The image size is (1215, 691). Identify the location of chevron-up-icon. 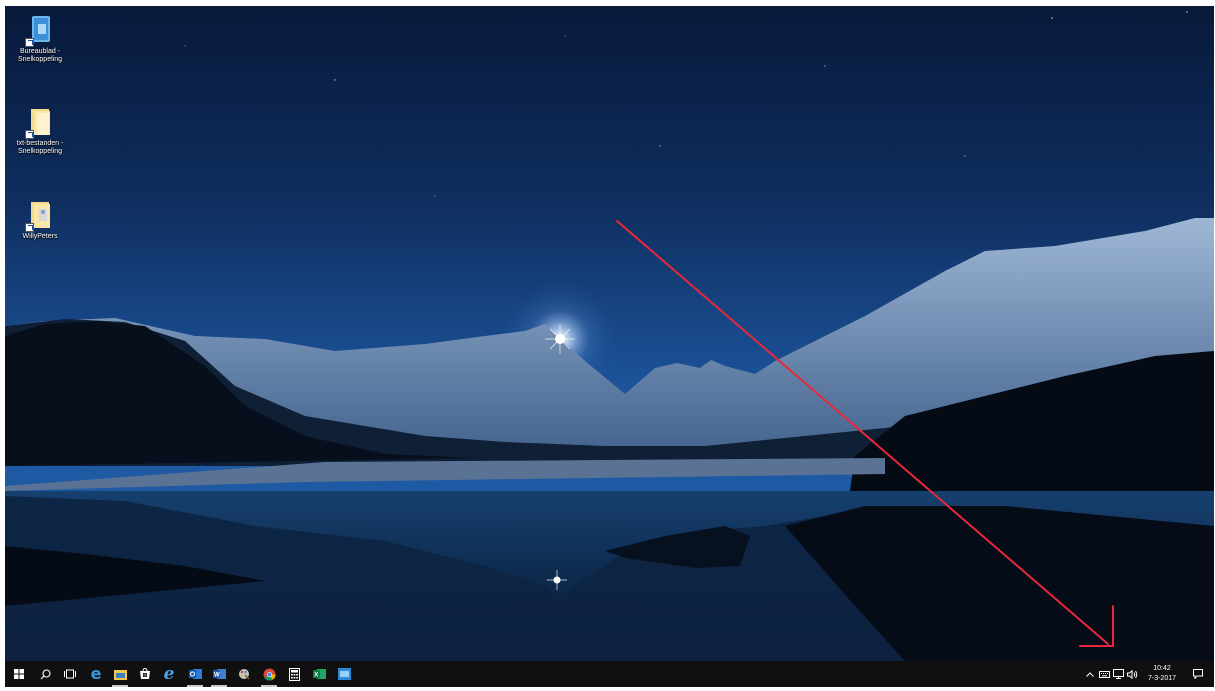
(1090, 674).